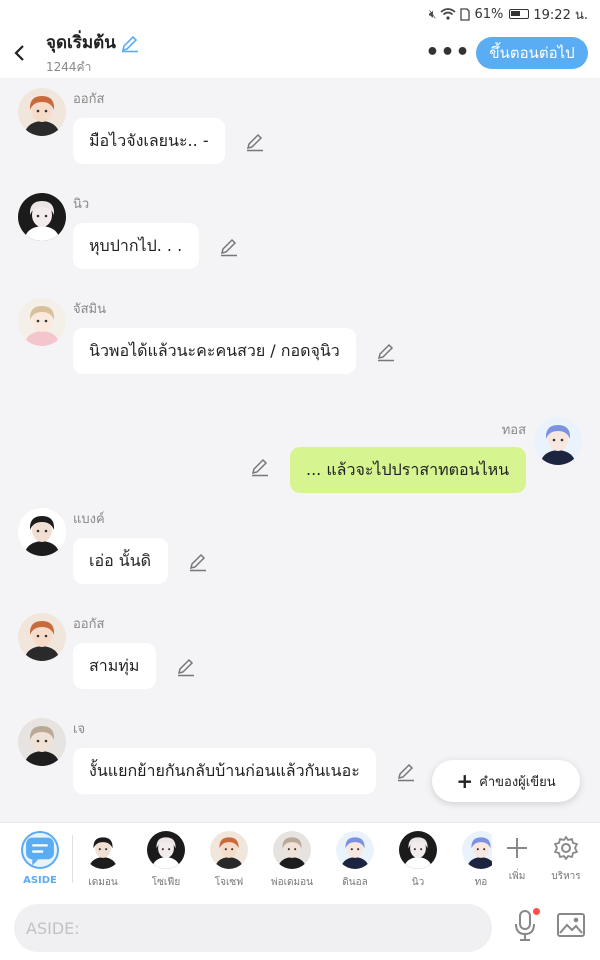 The width and height of the screenshot is (600, 960). What do you see at coordinates (465, 14) in the screenshot?
I see `sim-icon` at bounding box center [465, 14].